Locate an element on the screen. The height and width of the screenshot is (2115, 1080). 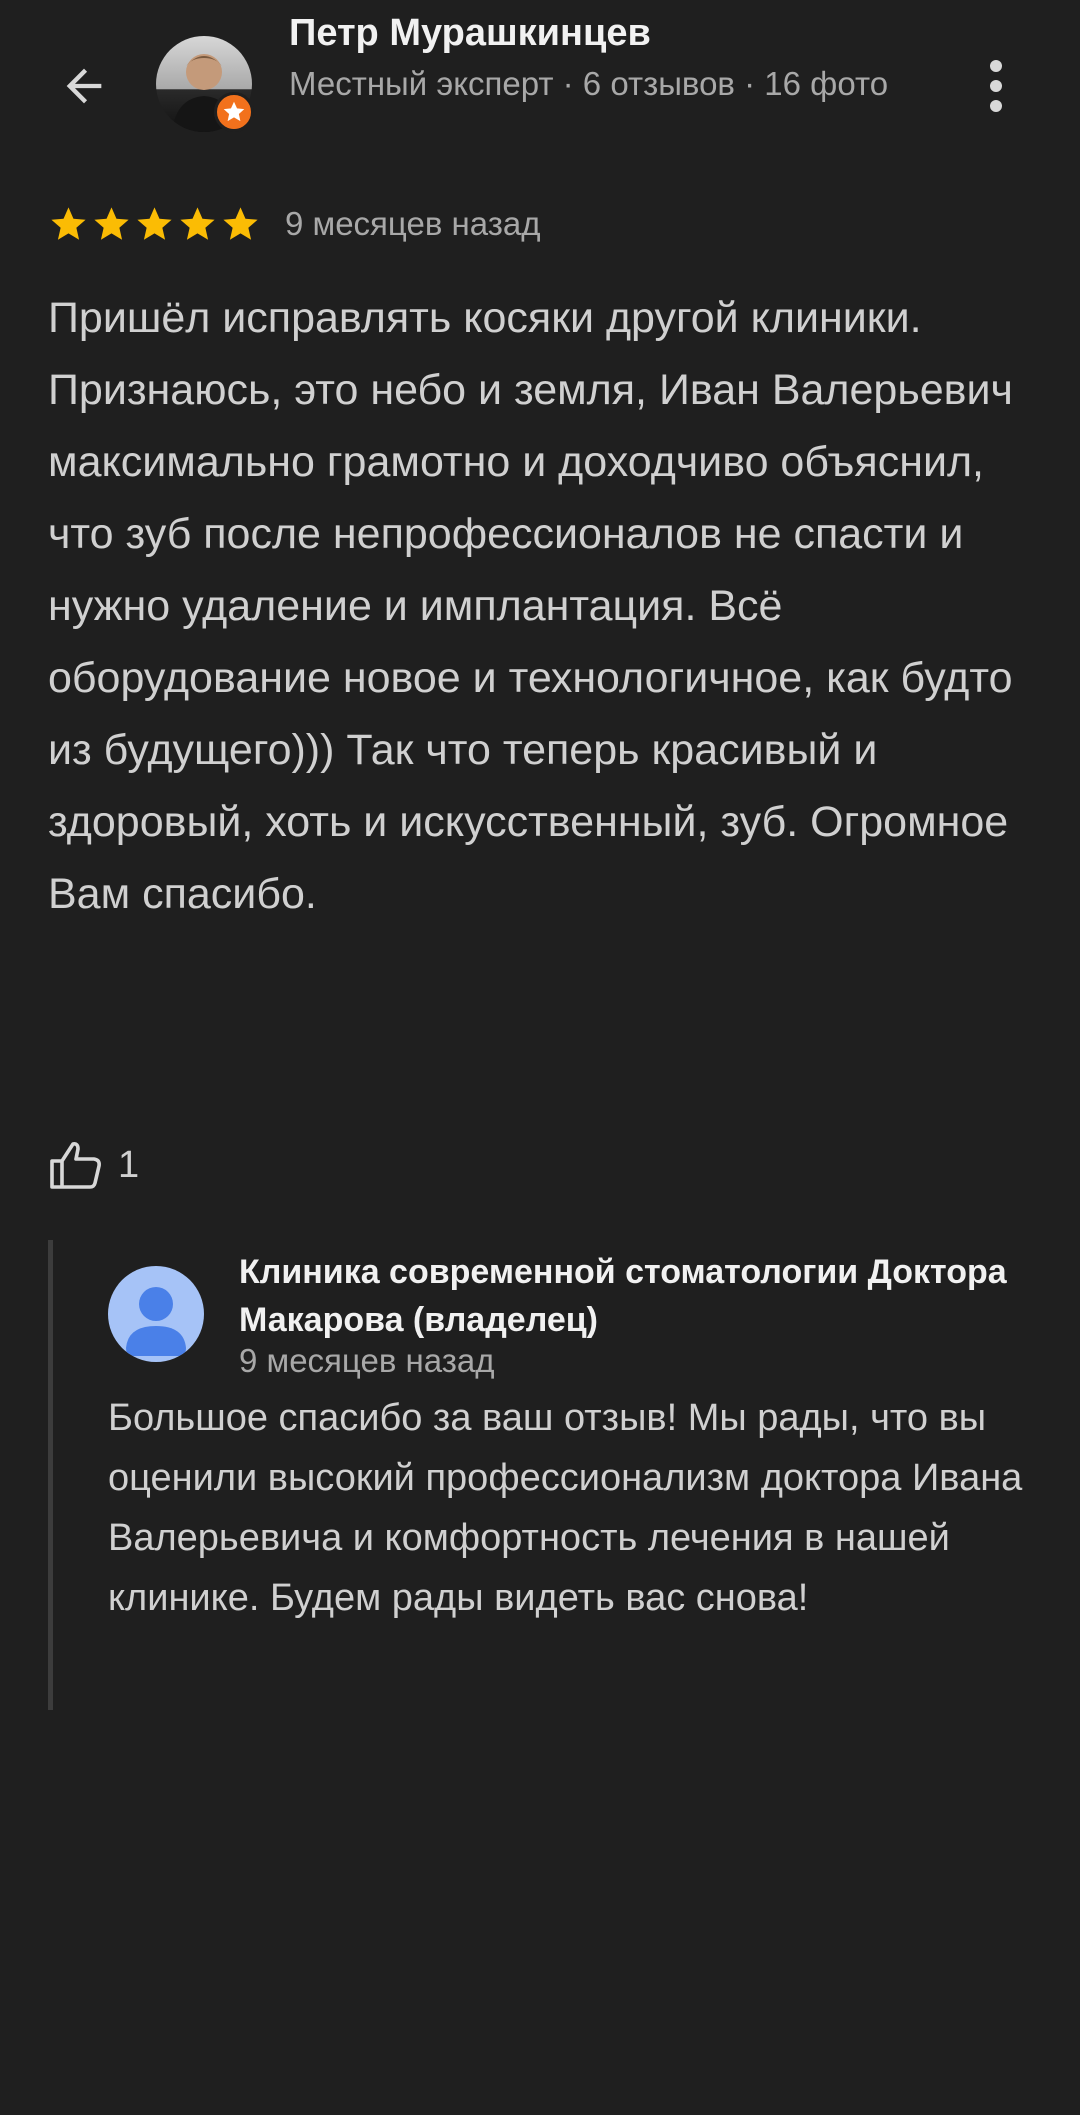
local-guide-badge is located at coordinates (234, 112).